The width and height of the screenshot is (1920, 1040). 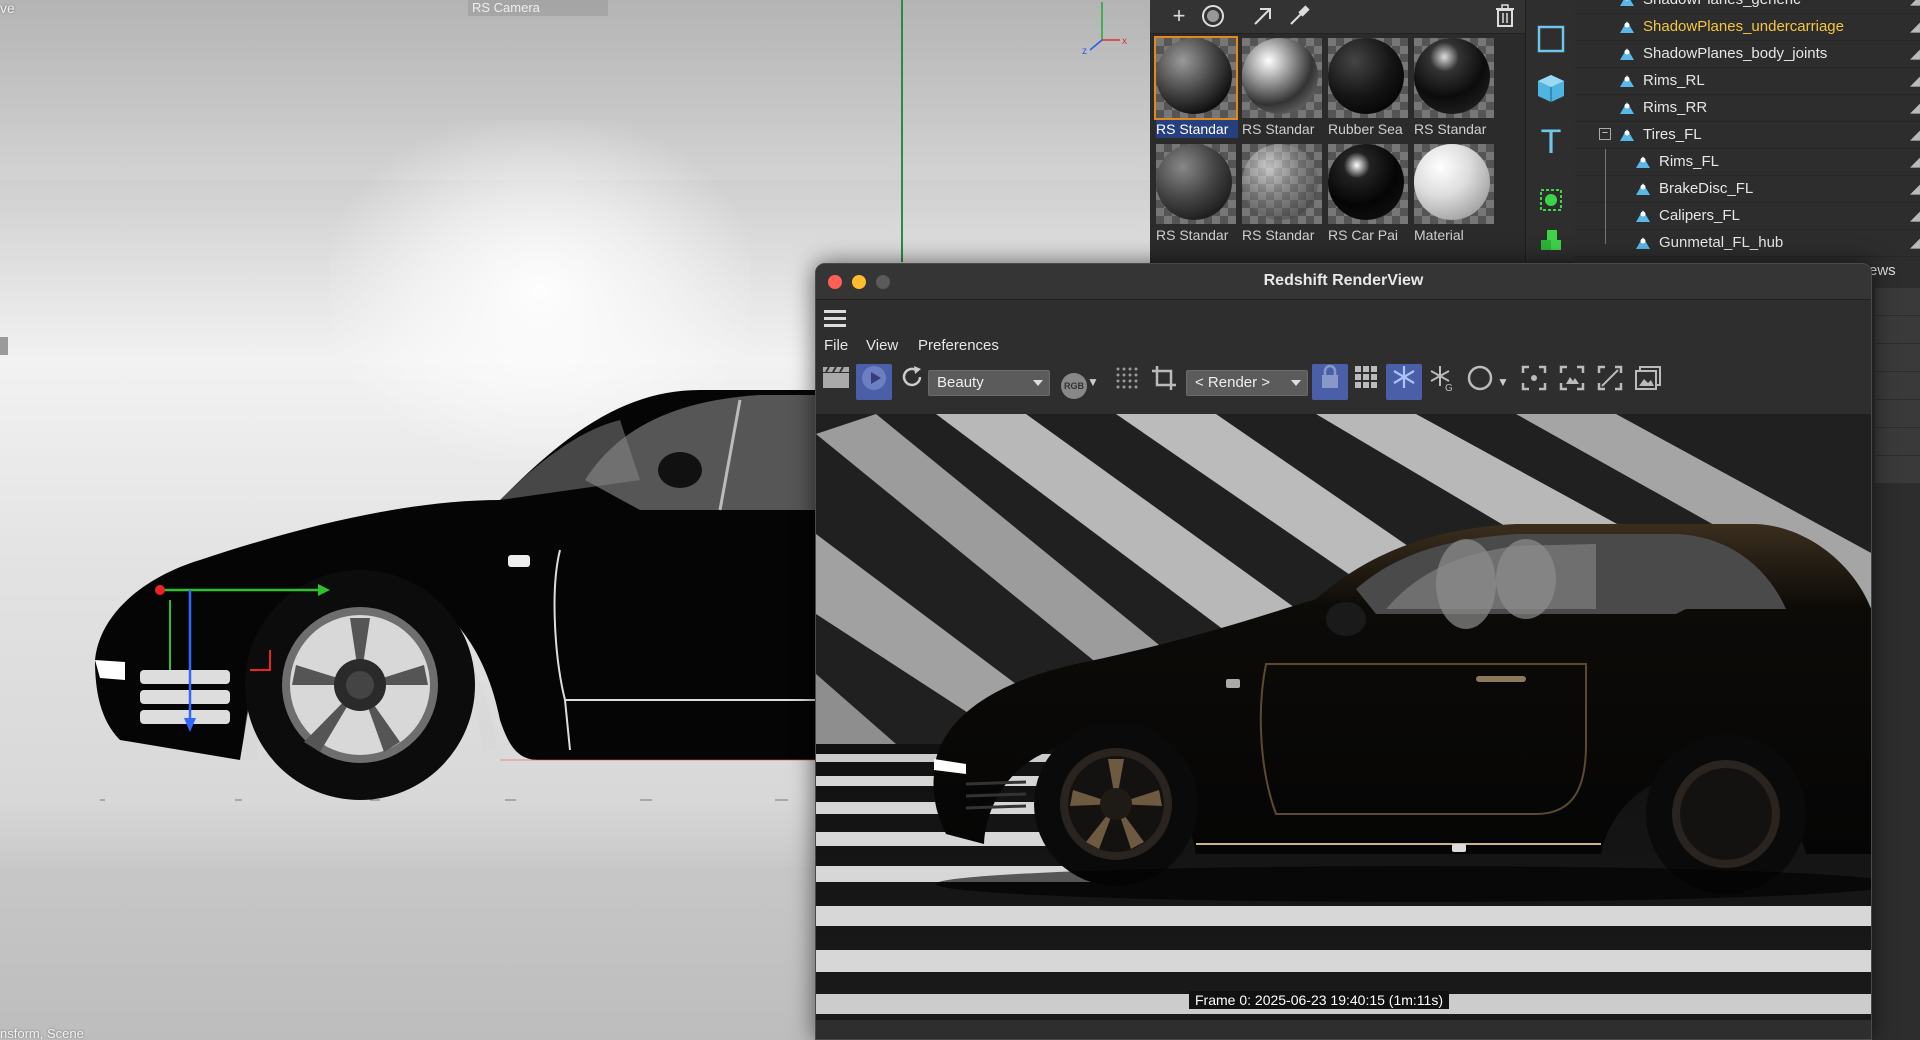 I want to click on cube-icon, so click(x=1551, y=92).